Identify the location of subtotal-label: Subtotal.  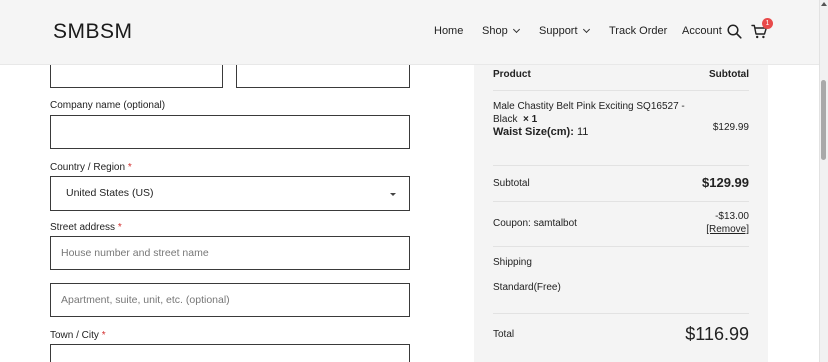
(511, 183).